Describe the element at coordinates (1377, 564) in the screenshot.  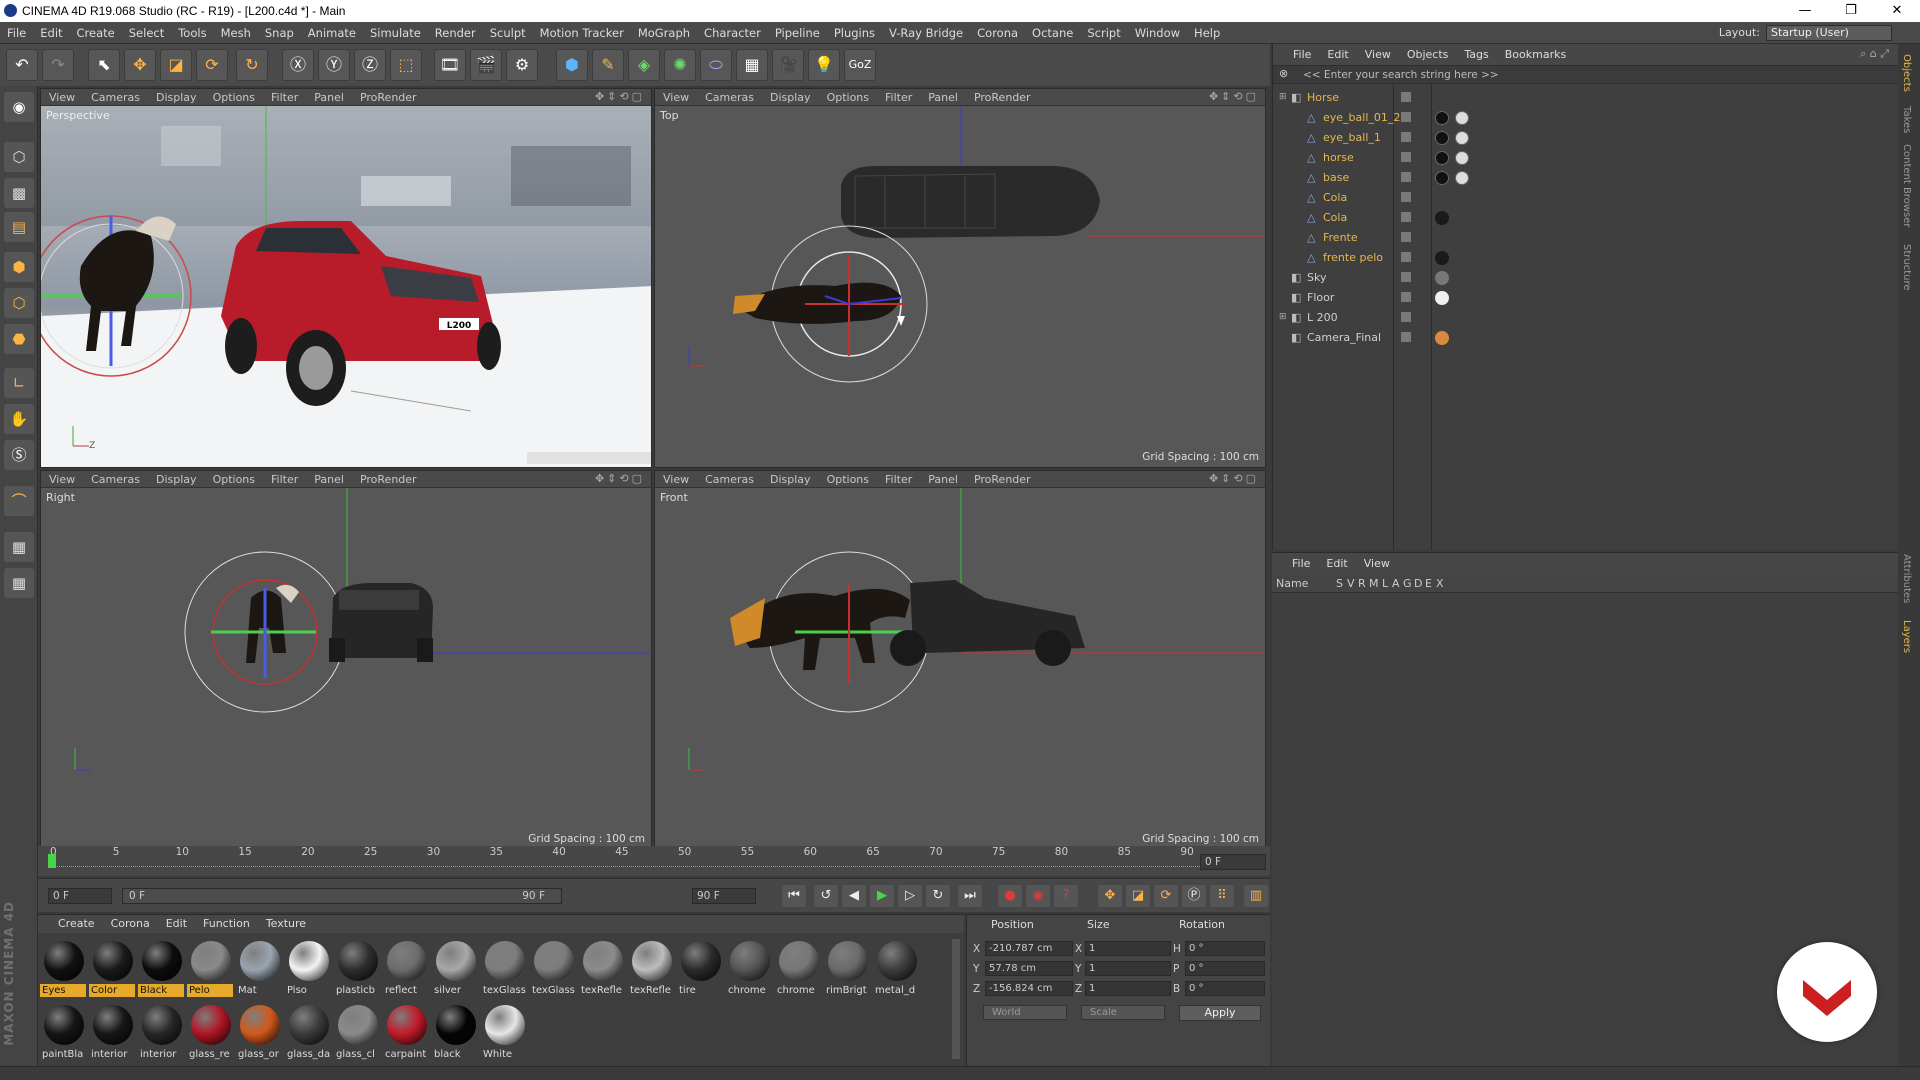
I see `lm-menu-view: View` at that location.